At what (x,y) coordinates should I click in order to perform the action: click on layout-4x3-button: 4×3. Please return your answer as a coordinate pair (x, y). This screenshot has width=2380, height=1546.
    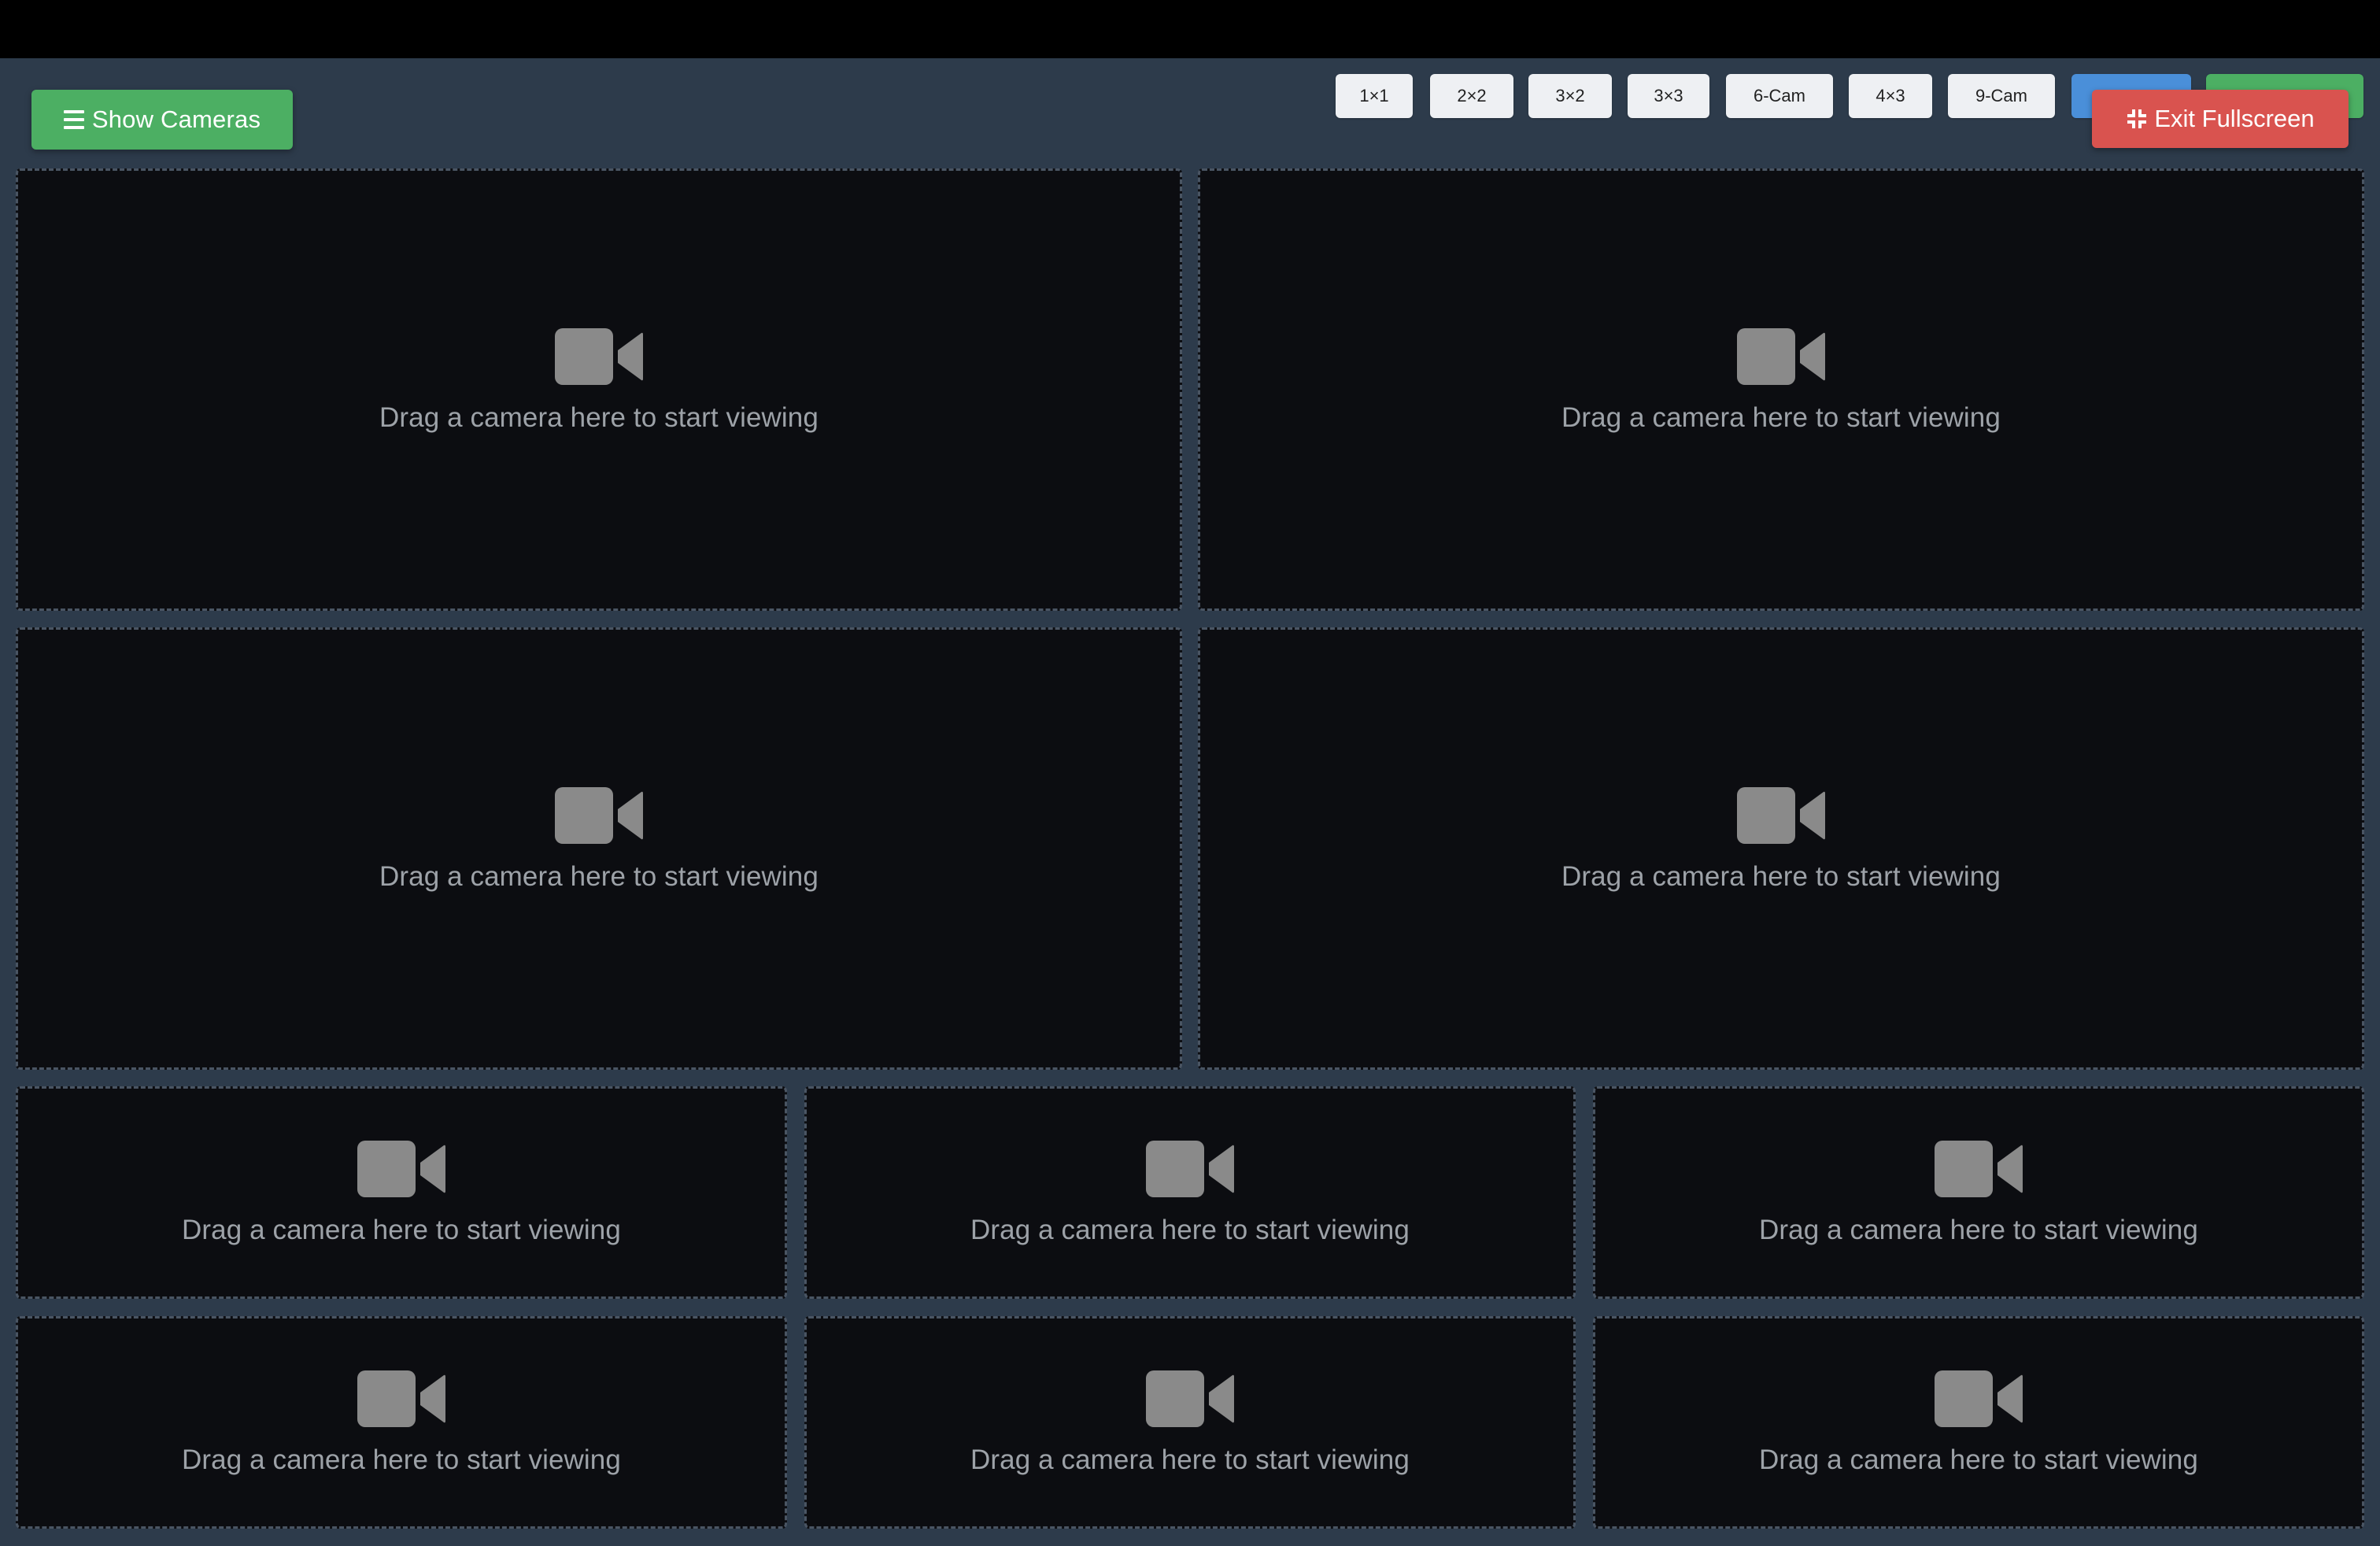
    Looking at the image, I should click on (1890, 96).